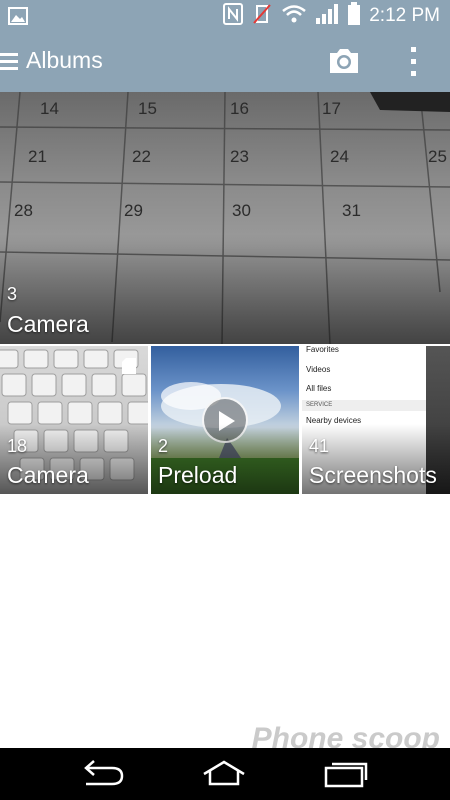 This screenshot has width=450, height=800. I want to click on signal-icon, so click(327, 16).